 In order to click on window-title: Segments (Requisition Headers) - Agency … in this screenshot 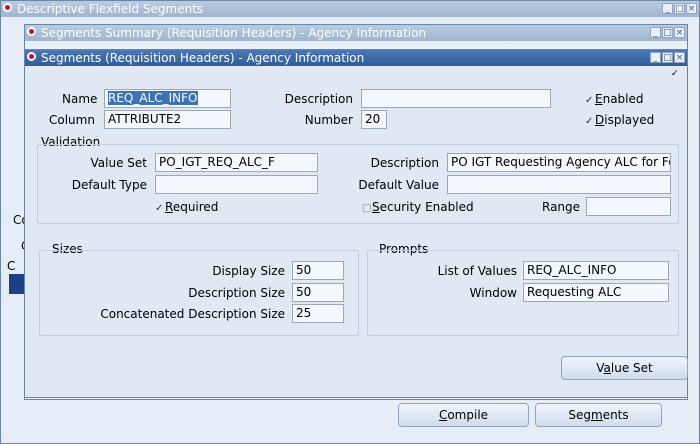, I will do `click(203, 58)`.